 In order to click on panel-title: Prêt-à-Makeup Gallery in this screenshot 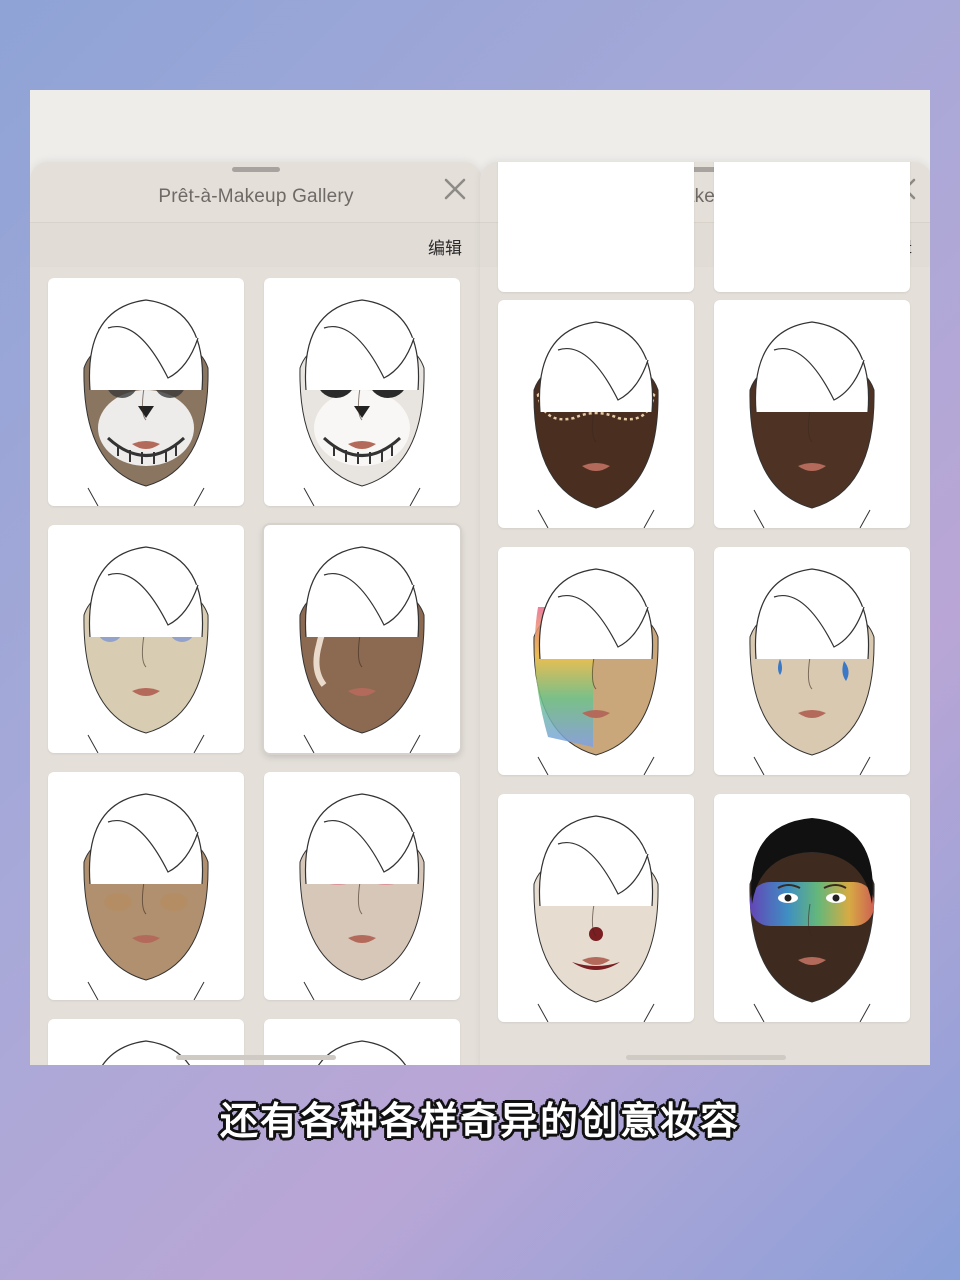, I will do `click(256, 196)`.